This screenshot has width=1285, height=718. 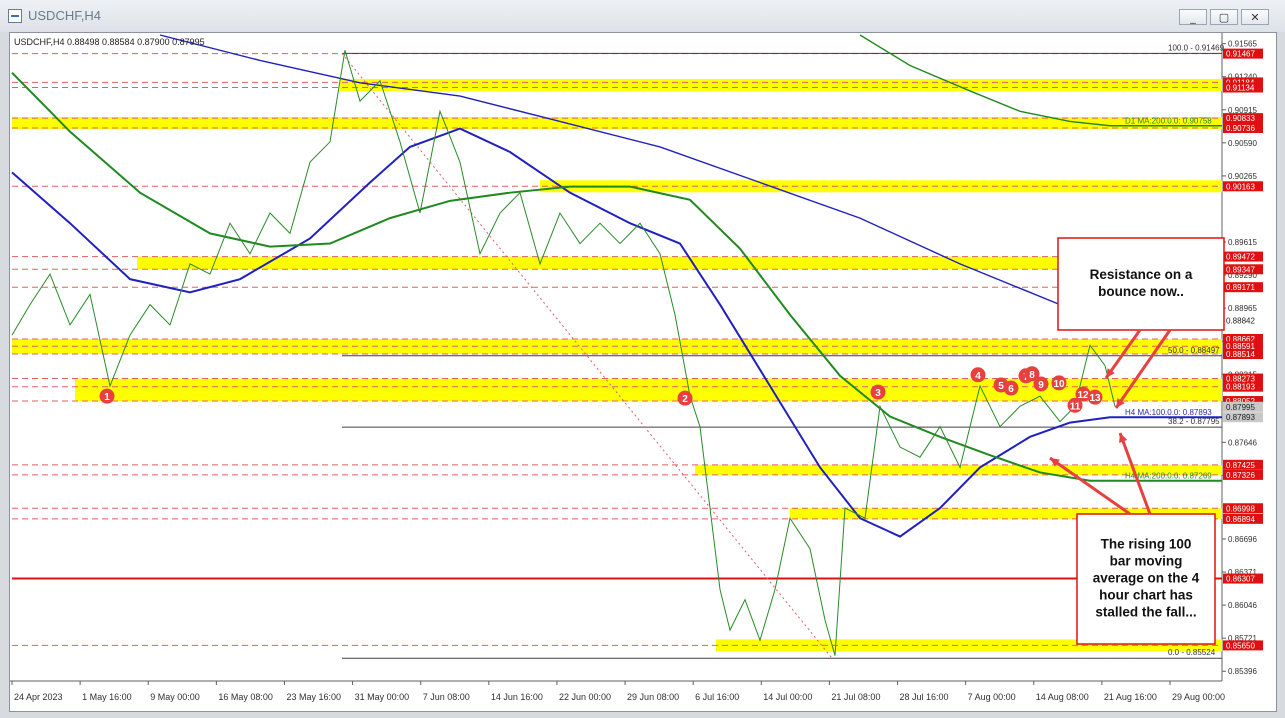 What do you see at coordinates (1242, 539) in the screenshot?
I see `price-axis-tick-label: 0.86696` at bounding box center [1242, 539].